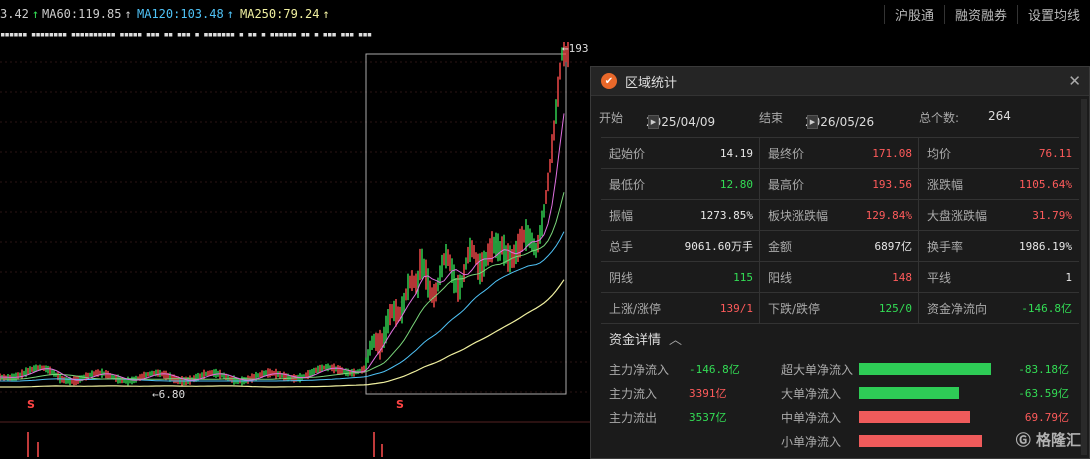  What do you see at coordinates (285, 14) in the screenshot?
I see `ma250-value: MA250:79.24 ↑` at bounding box center [285, 14].